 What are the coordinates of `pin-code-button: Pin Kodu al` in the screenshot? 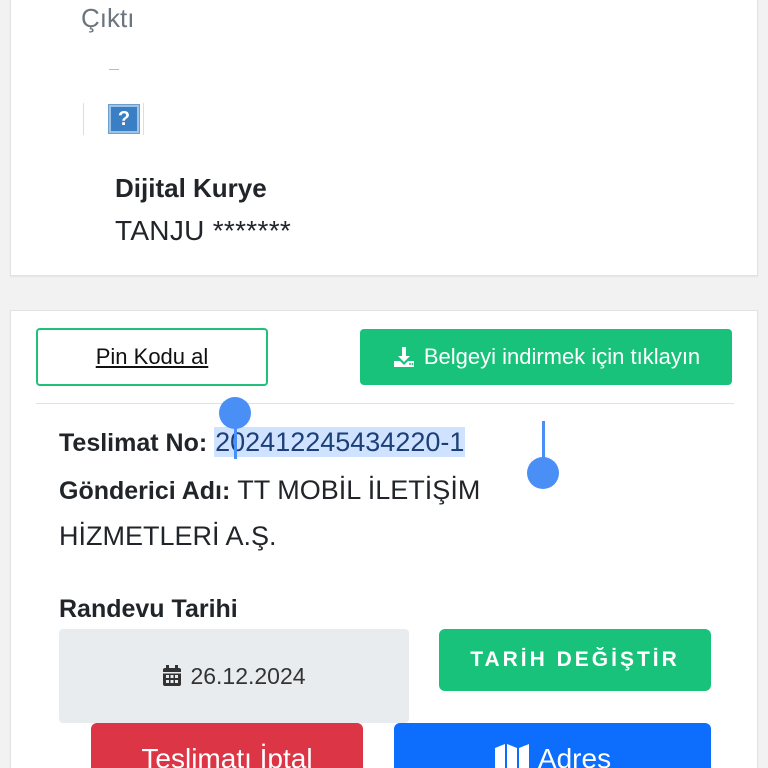 It's located at (152, 357).